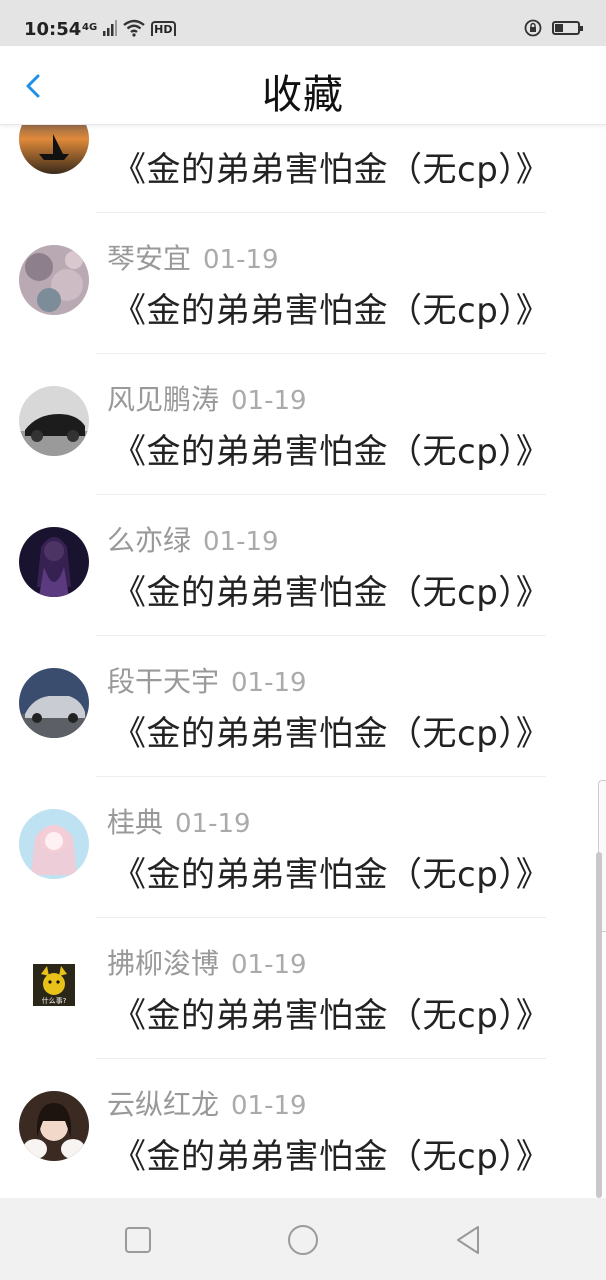  What do you see at coordinates (567, 28) in the screenshot?
I see `battery-icon` at bounding box center [567, 28].